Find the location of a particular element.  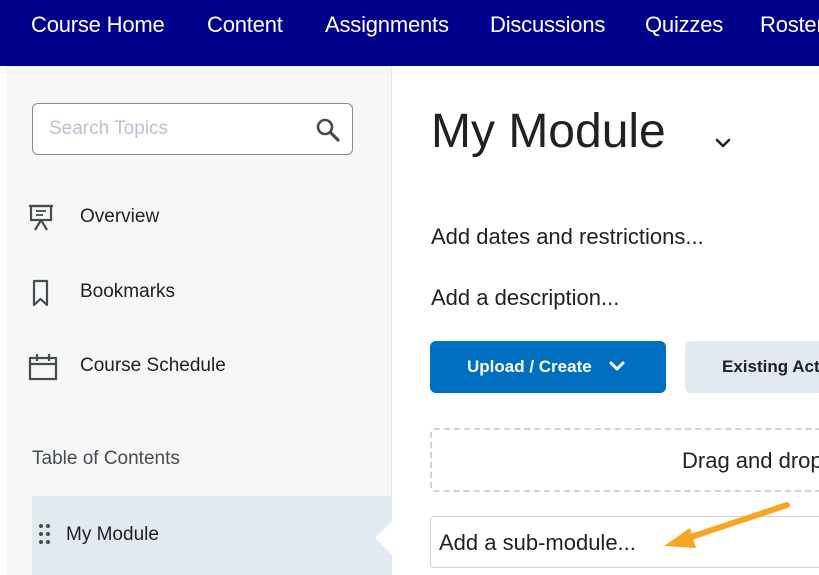

sidebar-link-bookmarks: Bookmarks is located at coordinates (177, 293).